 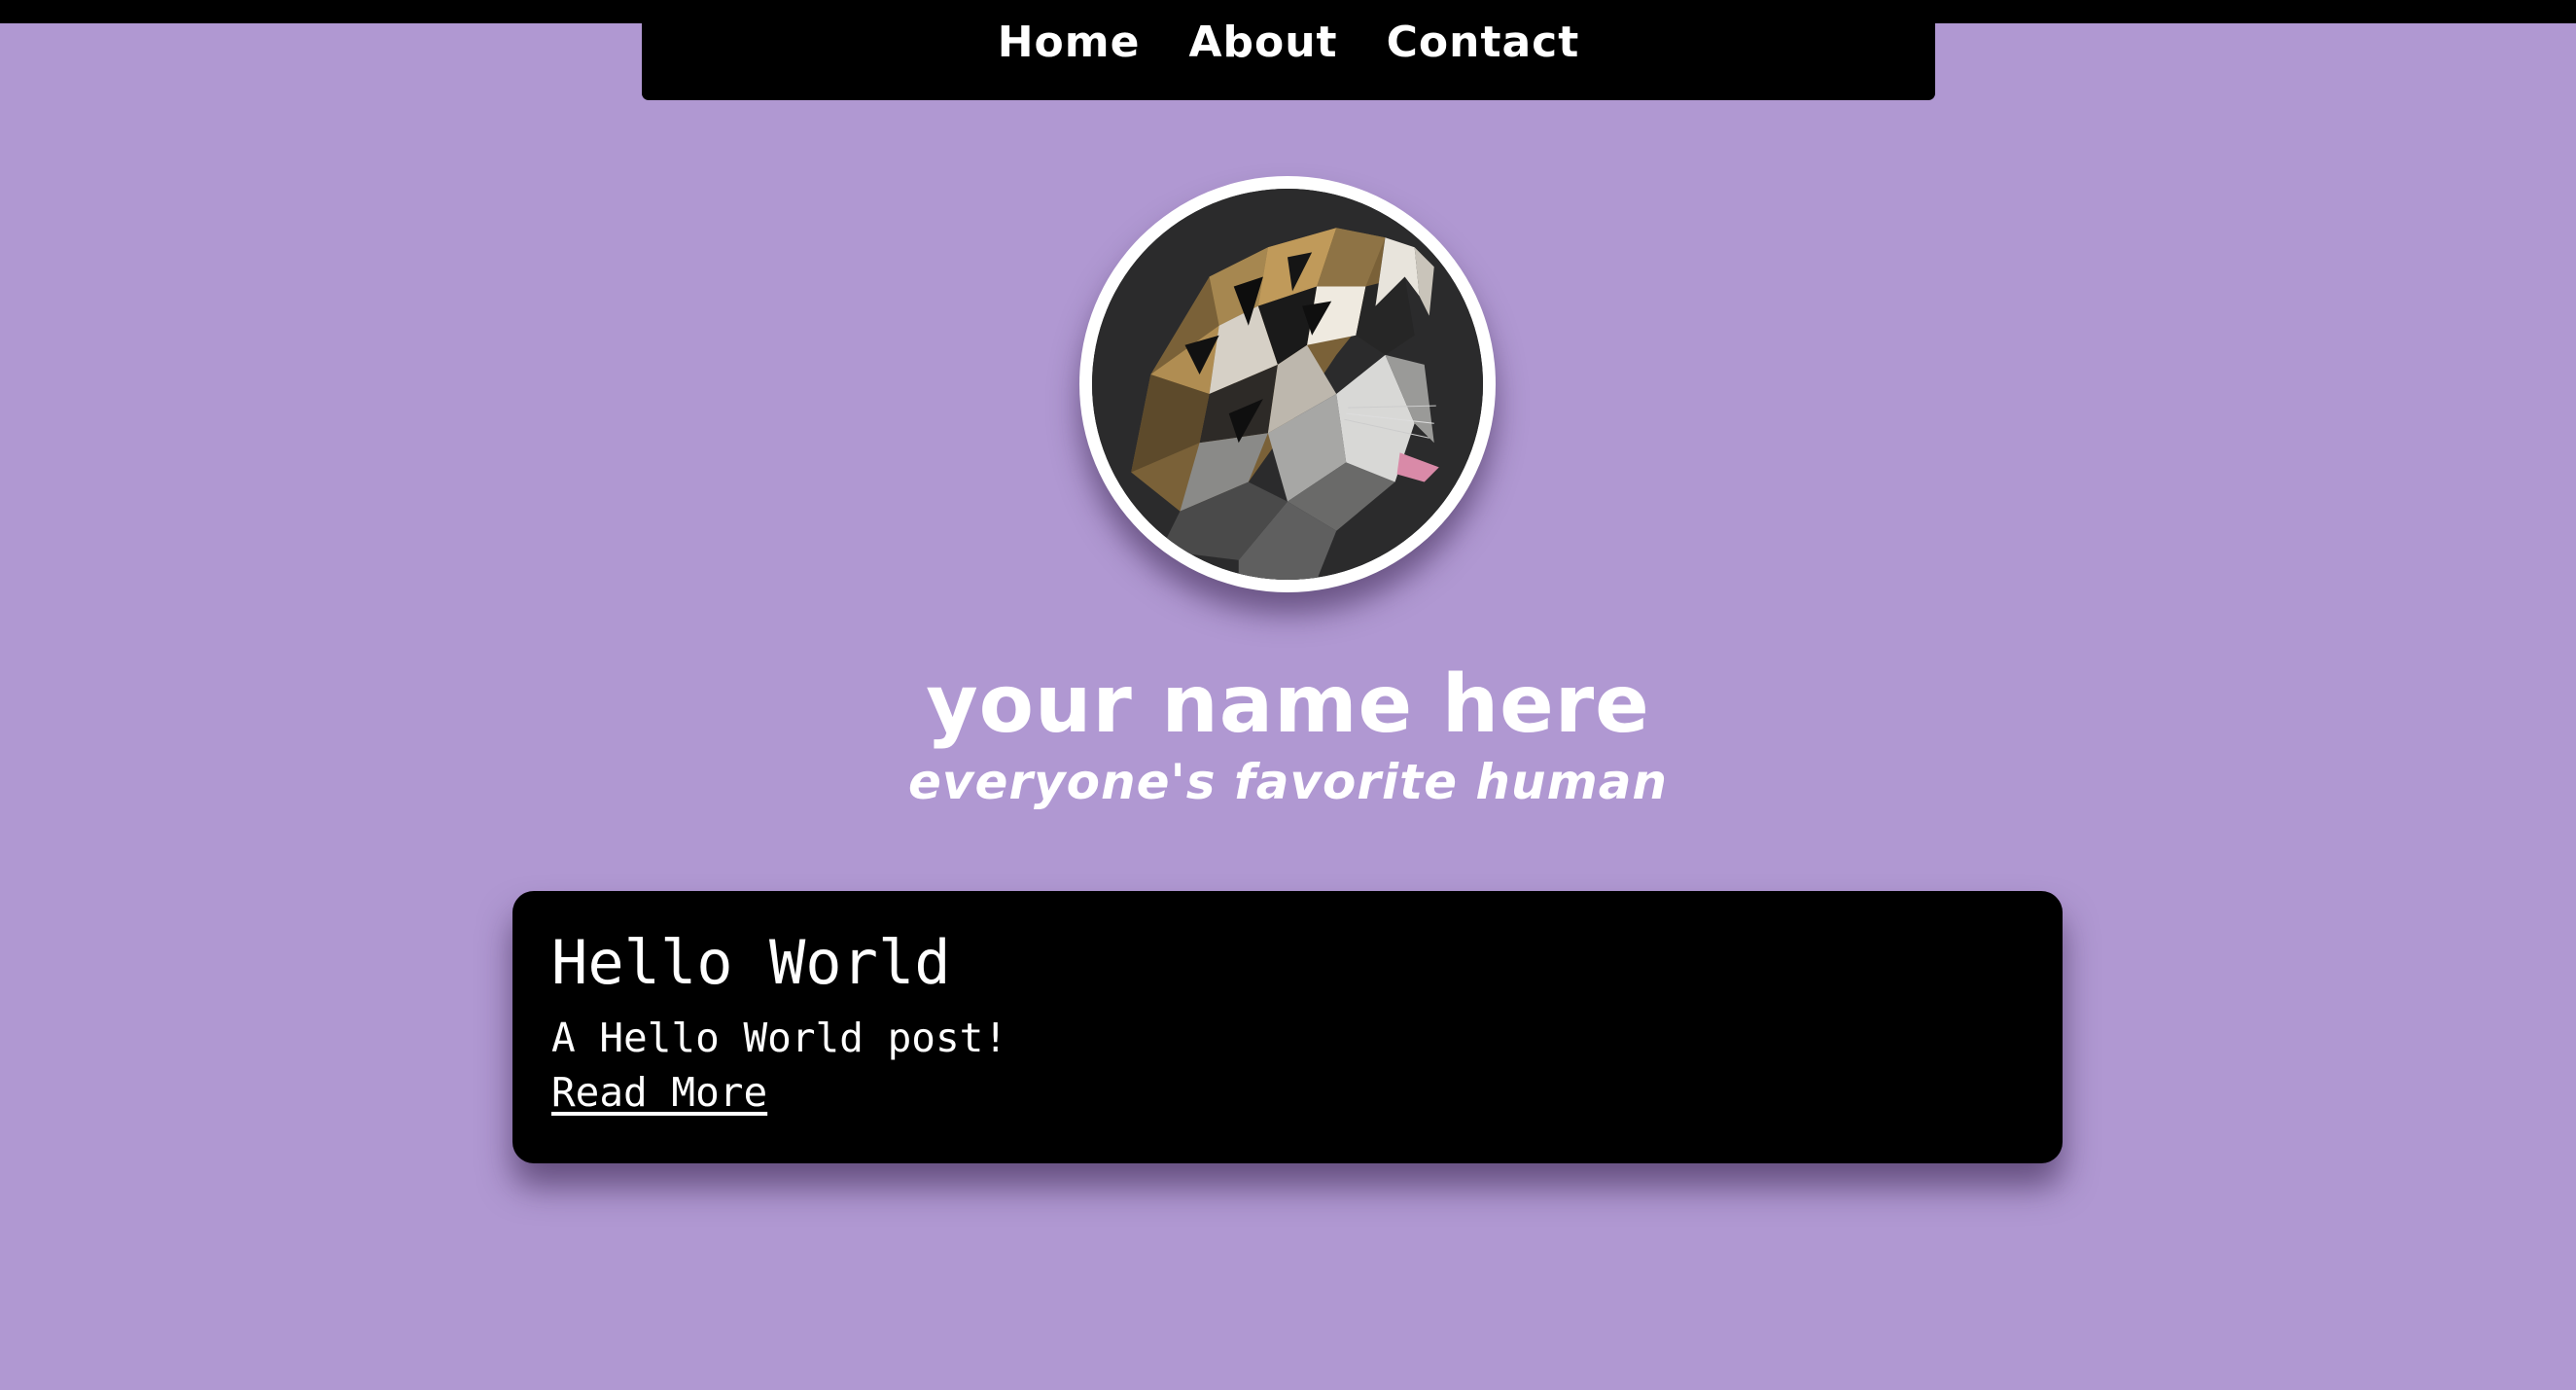 I want to click on nav-link-home: Home, so click(x=1069, y=43).